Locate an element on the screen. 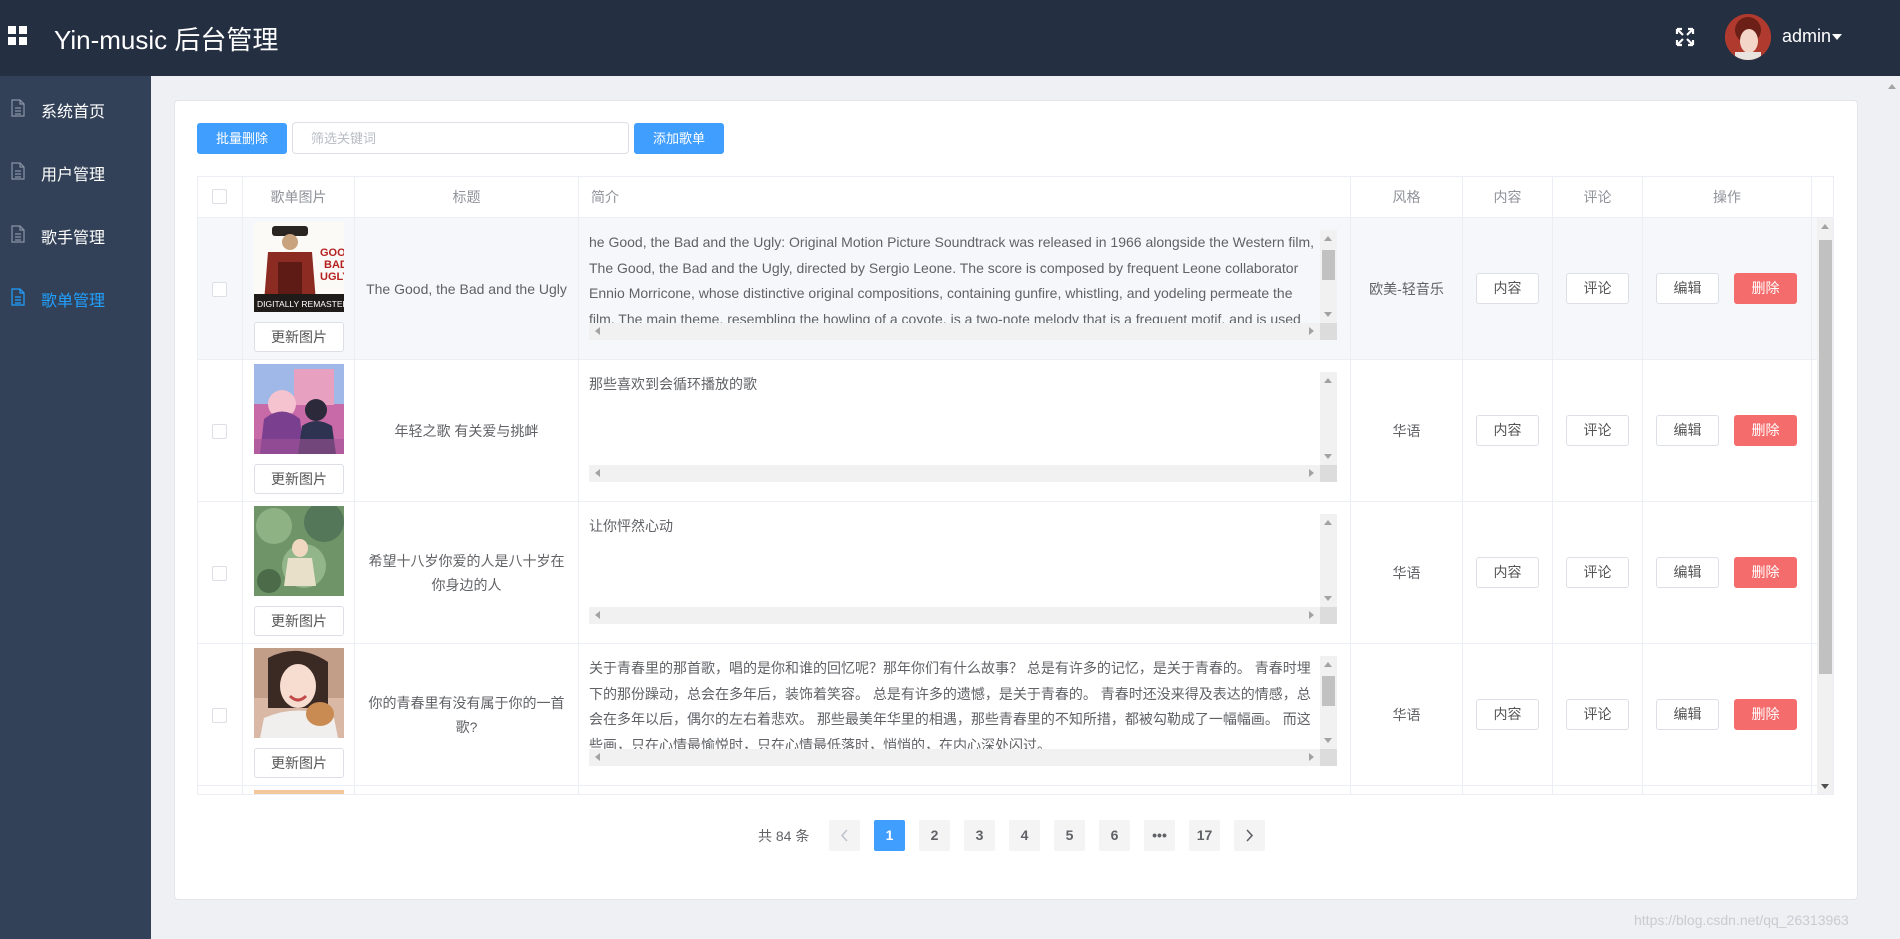 The width and height of the screenshot is (1900, 939). username: admin is located at coordinates (1806, 36).